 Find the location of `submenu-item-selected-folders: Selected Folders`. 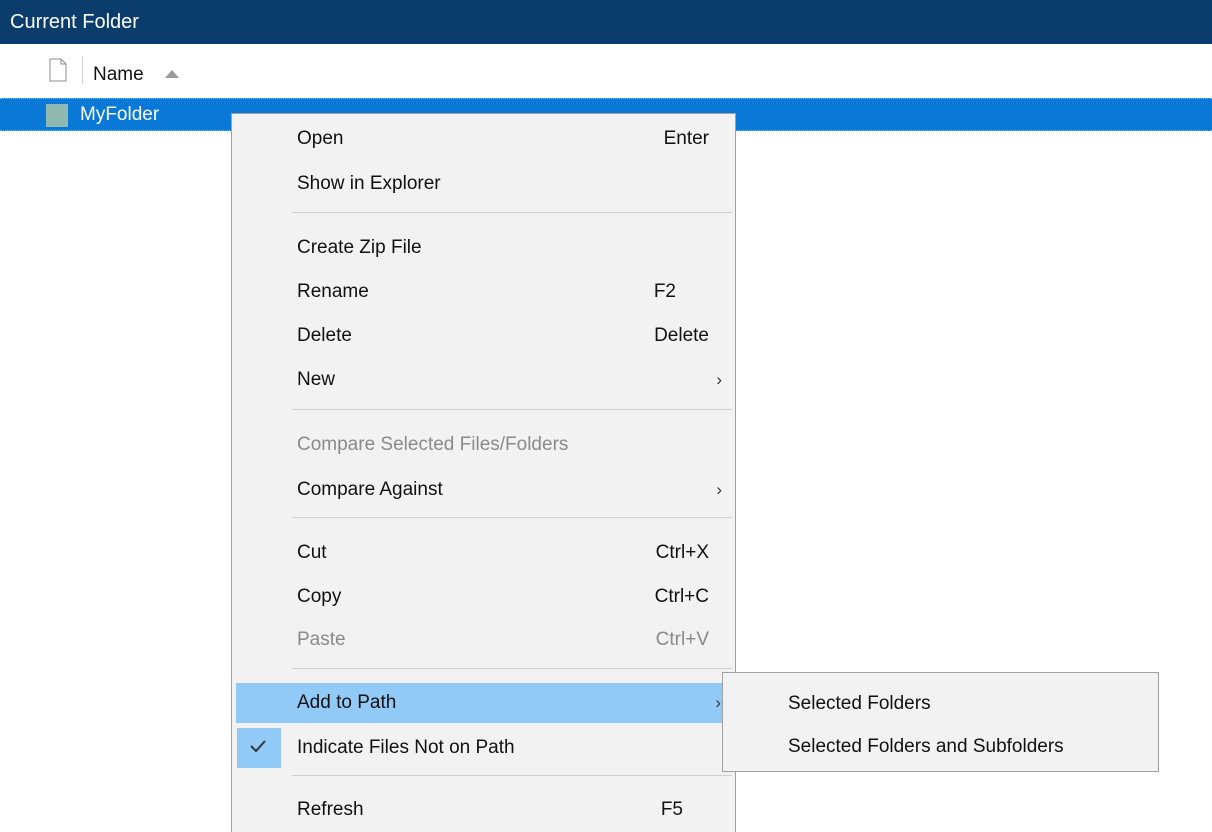

submenu-item-selected-folders: Selected Folders is located at coordinates (940, 704).